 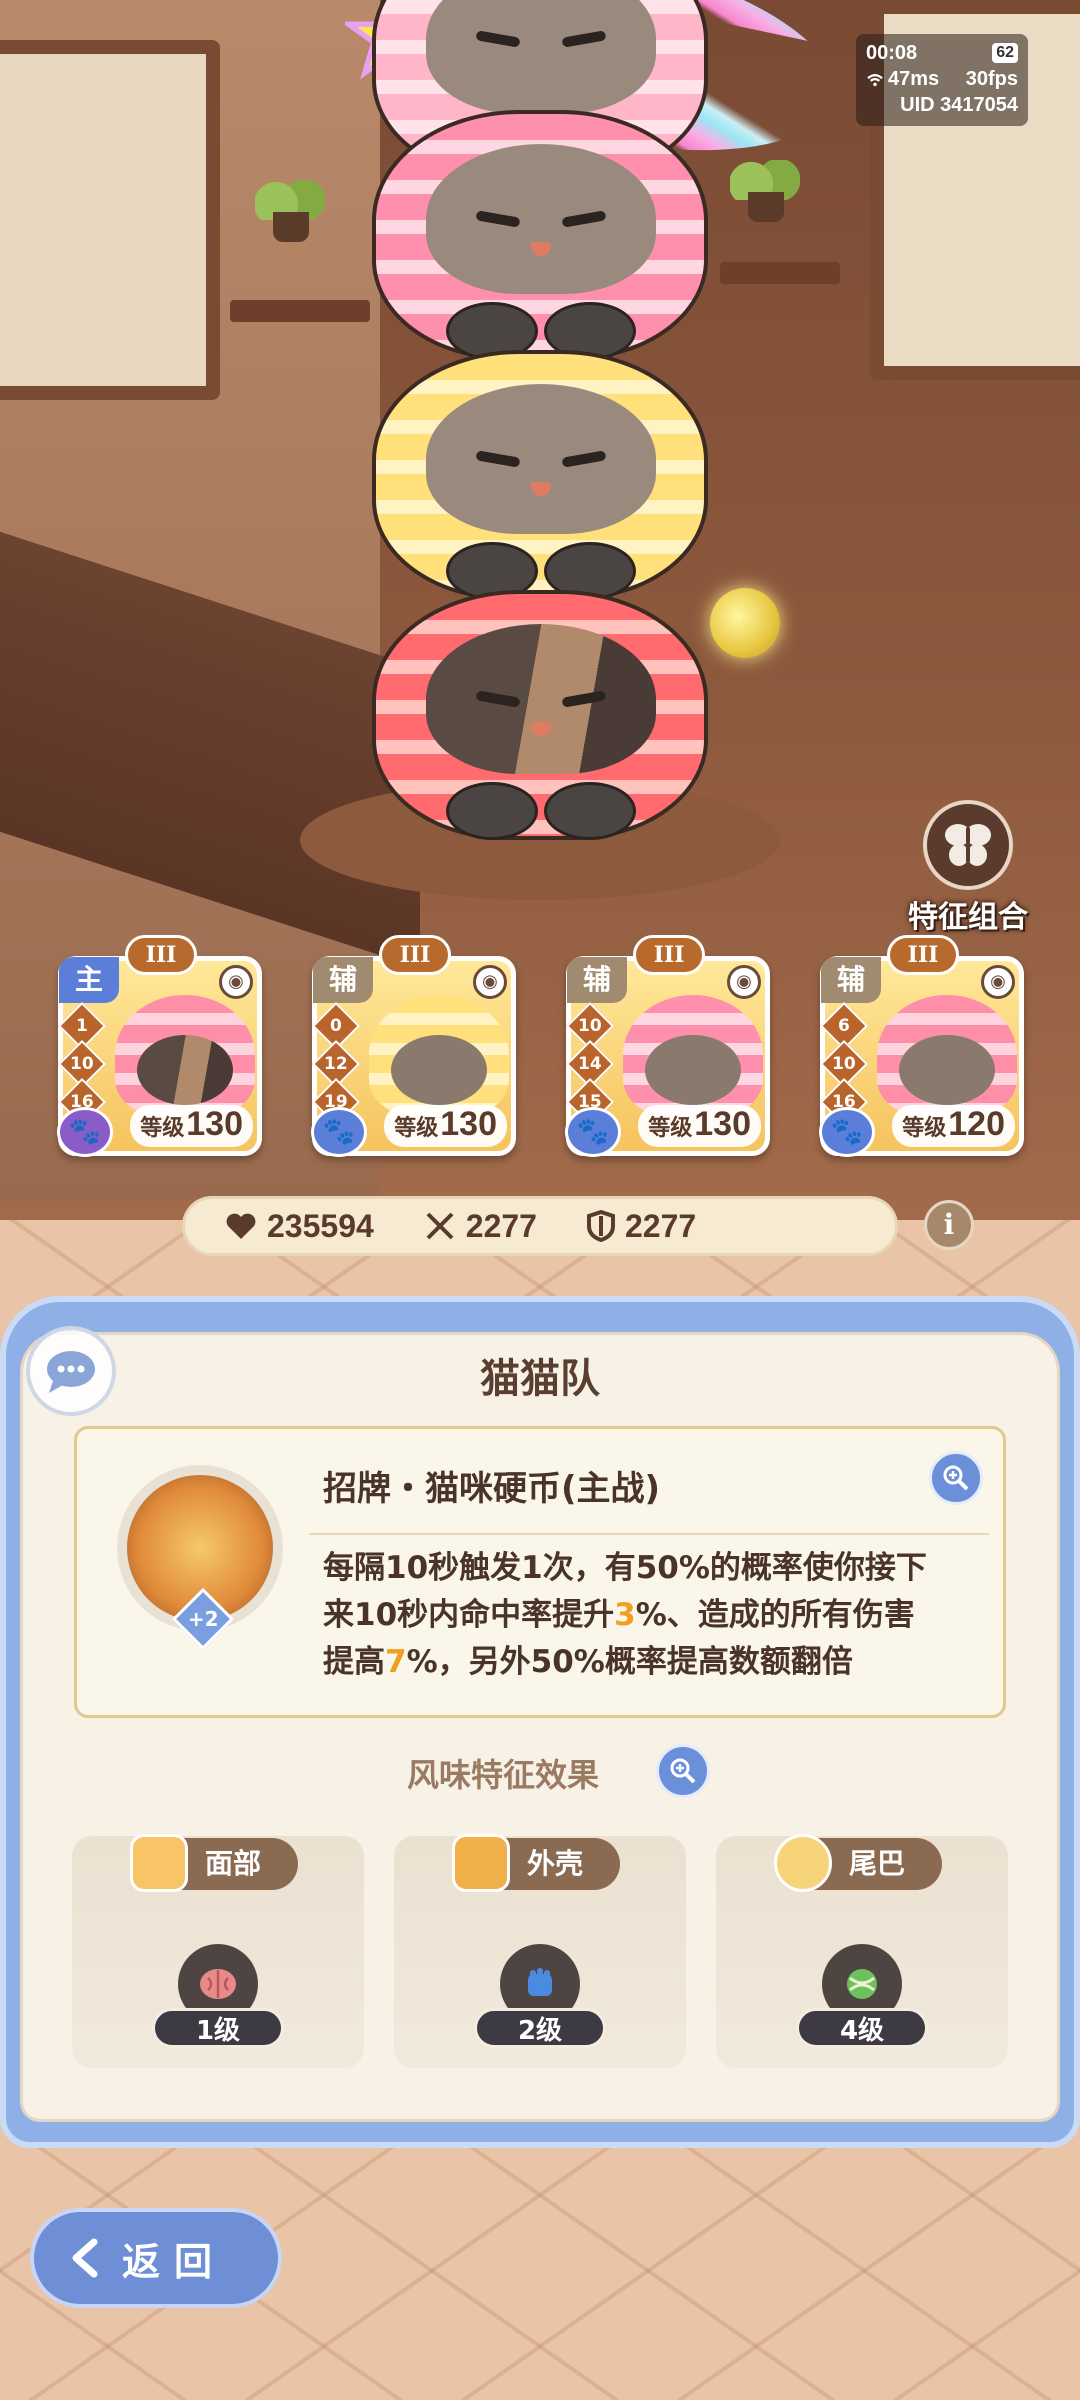 I want to click on wifi-icon, so click(x=875, y=79).